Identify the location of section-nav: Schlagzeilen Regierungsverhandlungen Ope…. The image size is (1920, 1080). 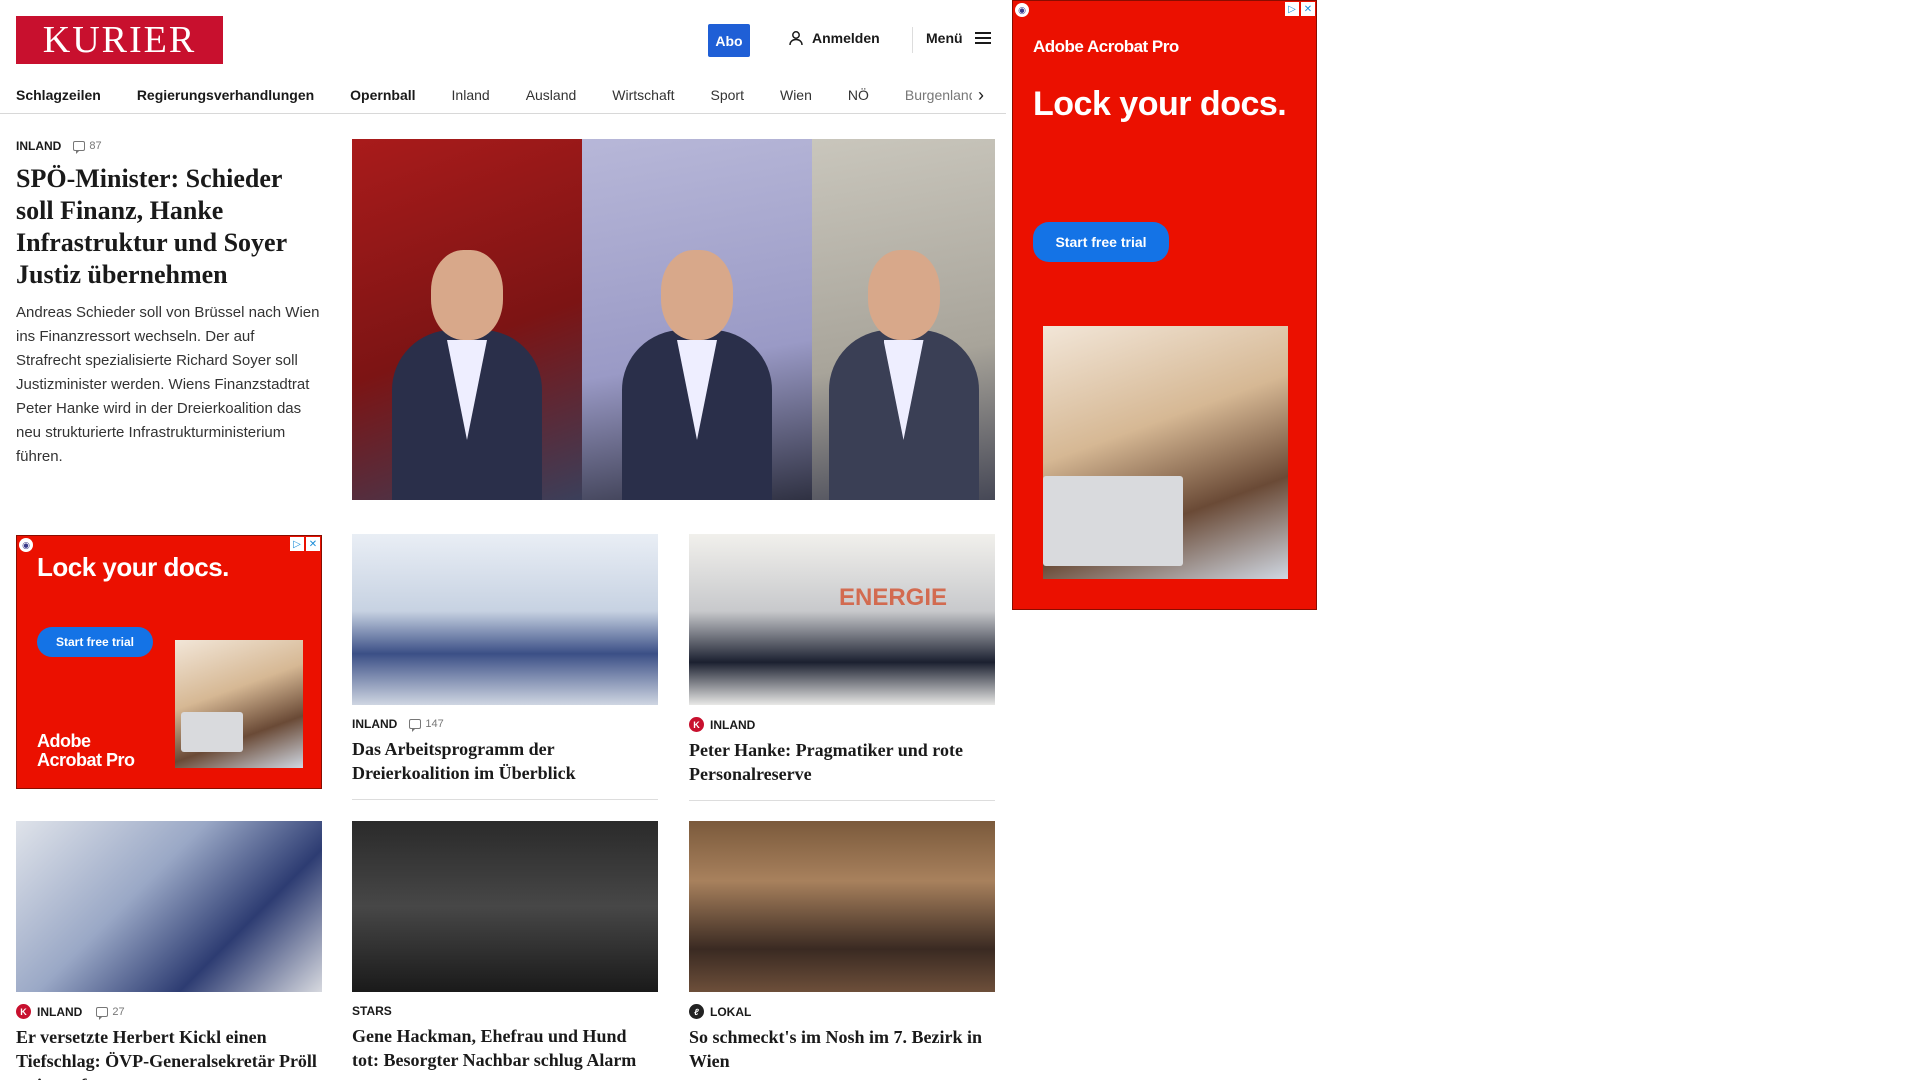
(503, 95).